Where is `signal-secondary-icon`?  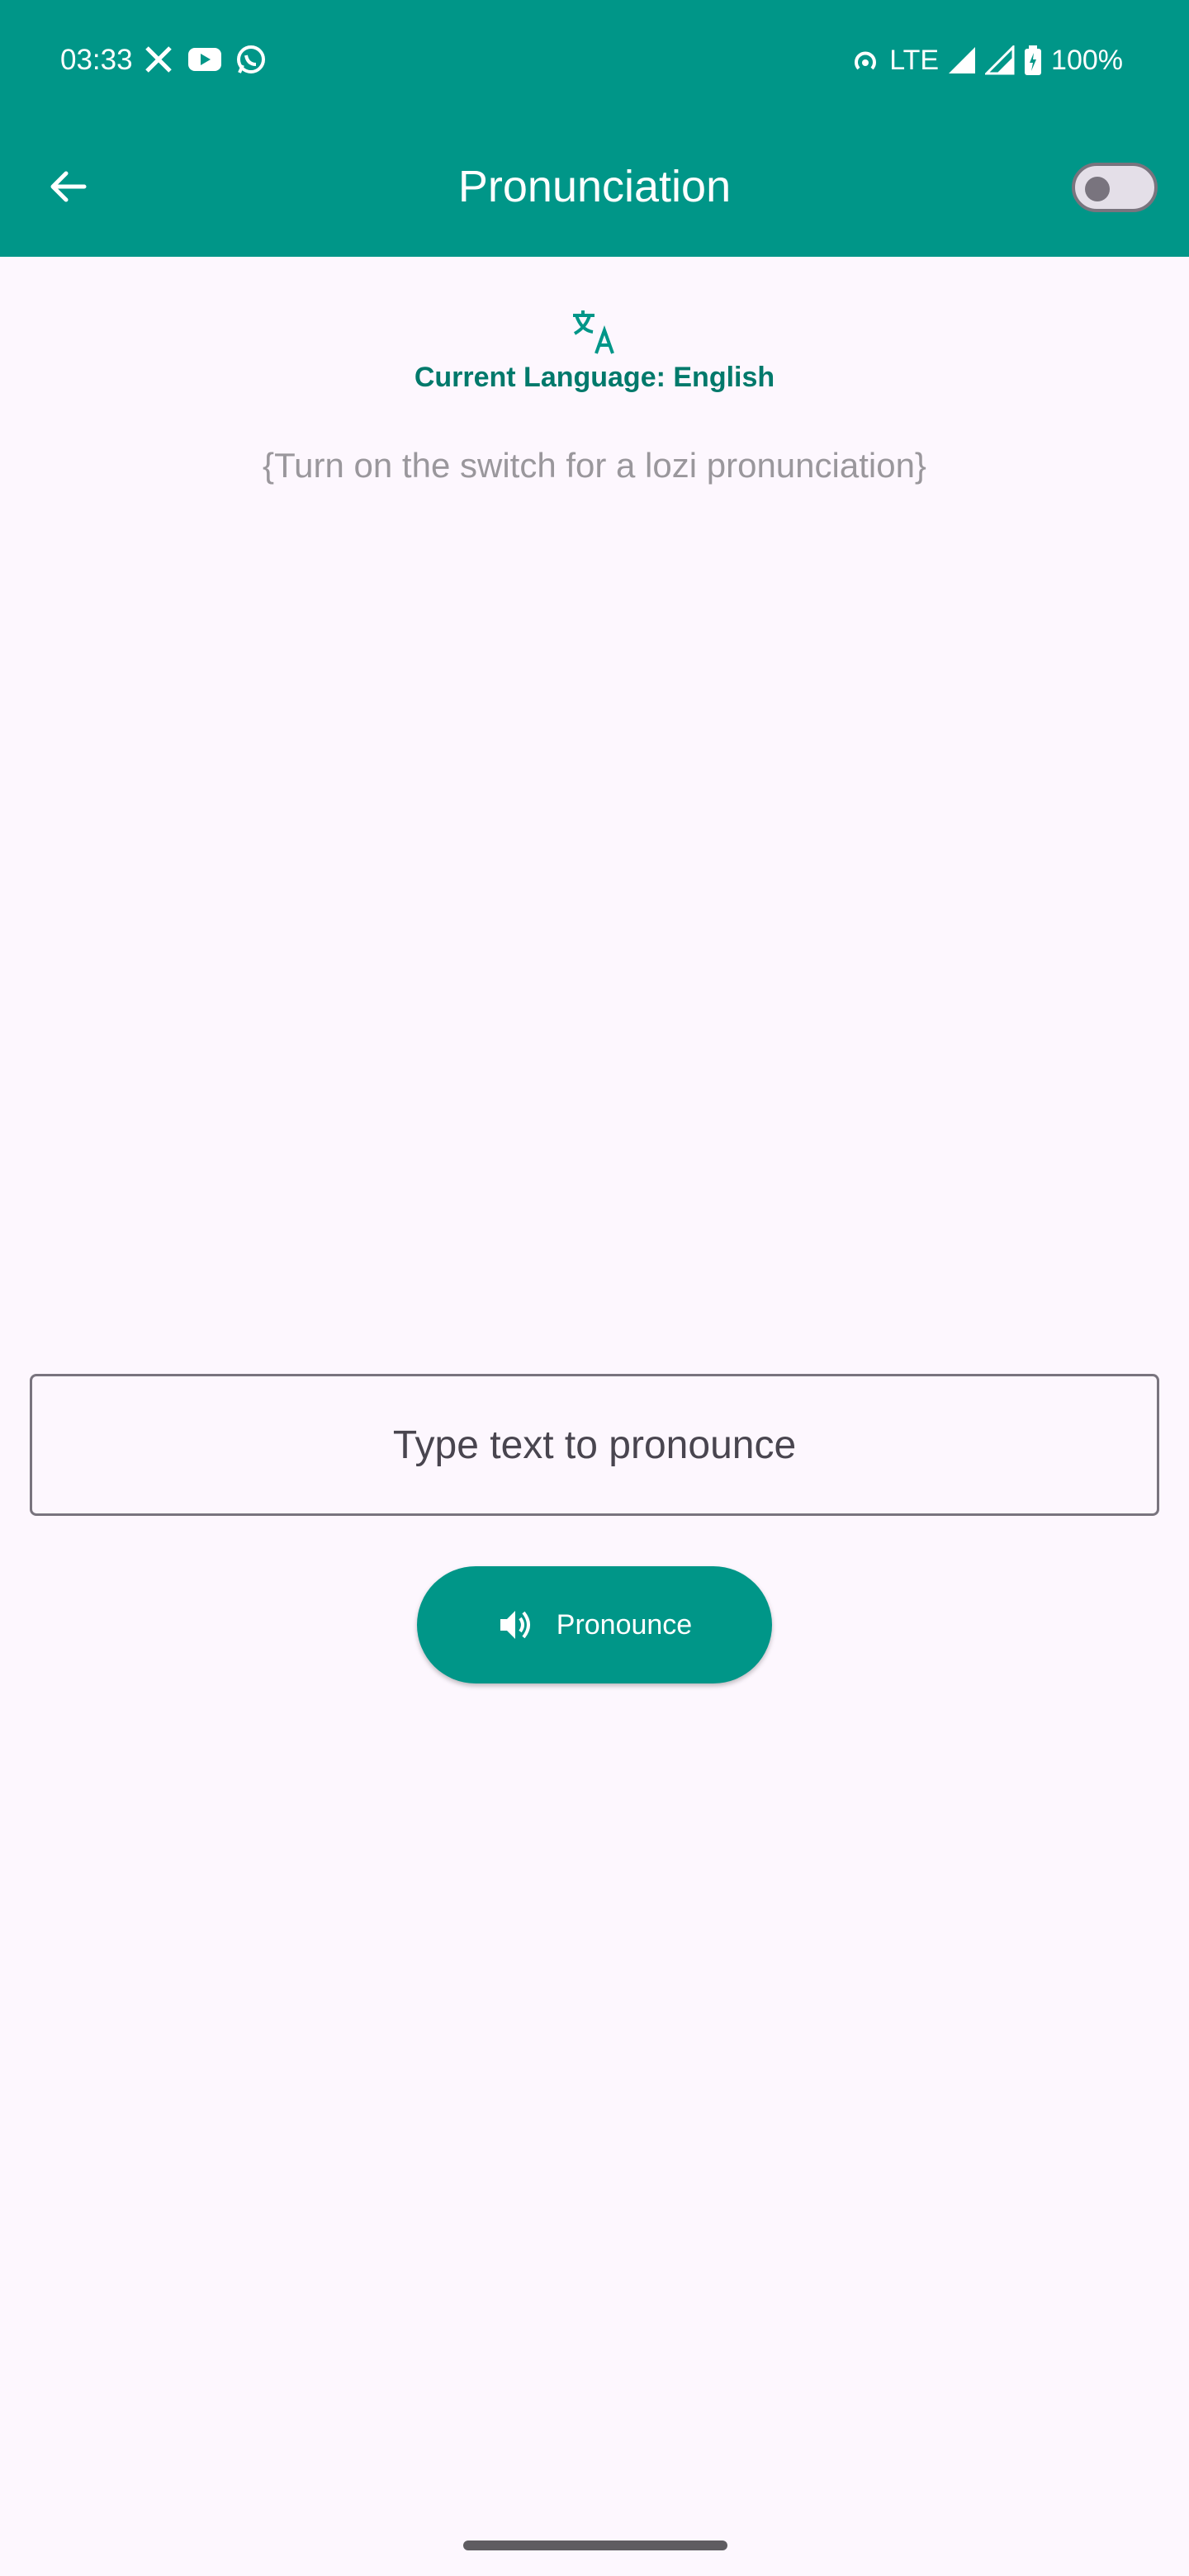
signal-secondary-icon is located at coordinates (1000, 60).